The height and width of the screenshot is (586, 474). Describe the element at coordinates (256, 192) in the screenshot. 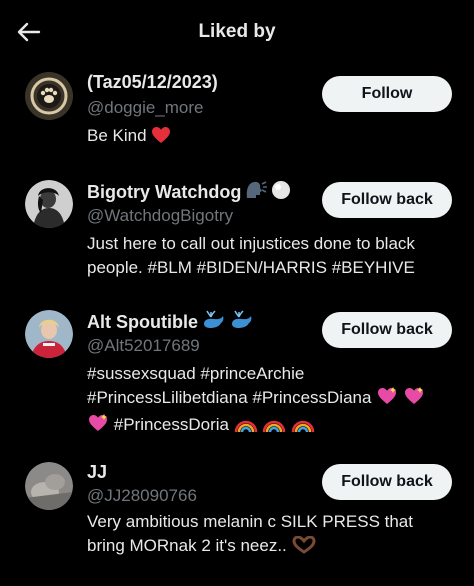

I see `speaking-head-icon` at that location.